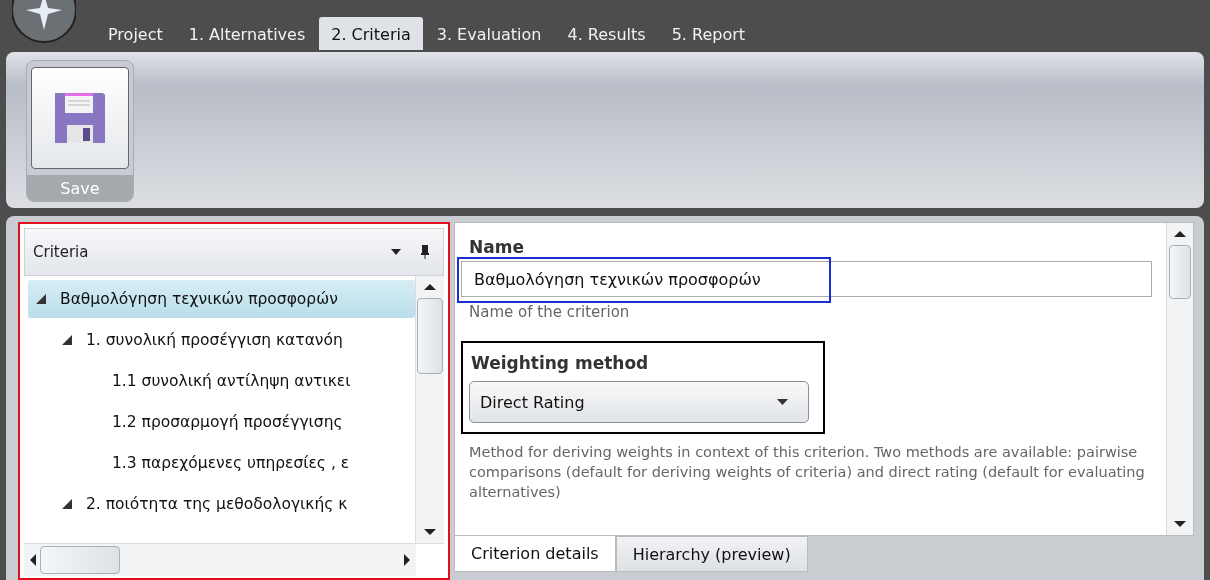  Describe the element at coordinates (221, 381) in the screenshot. I see `tree-item: 1.1 συνολική αντίληψη αντικει` at that location.